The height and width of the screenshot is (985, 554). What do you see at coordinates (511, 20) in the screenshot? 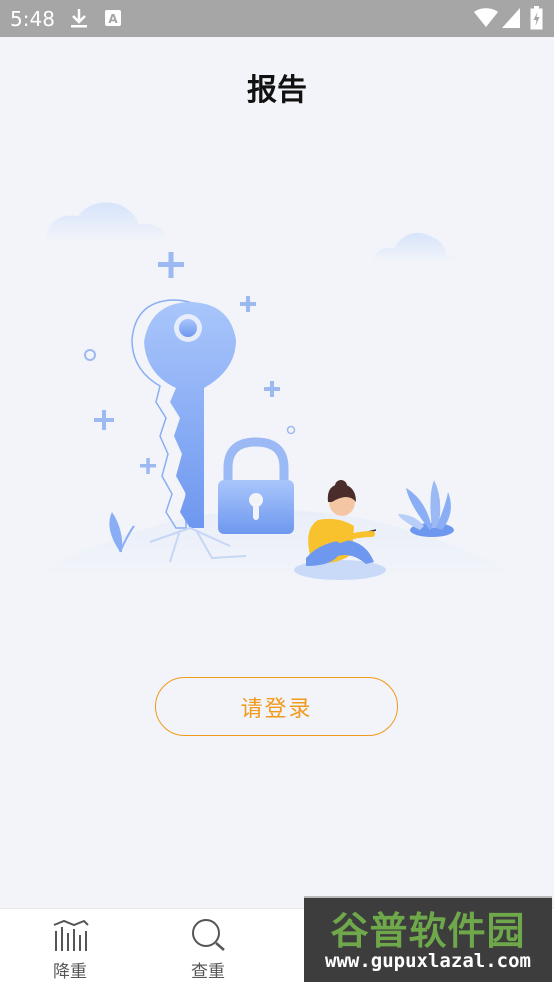
I see `signal-icon` at bounding box center [511, 20].